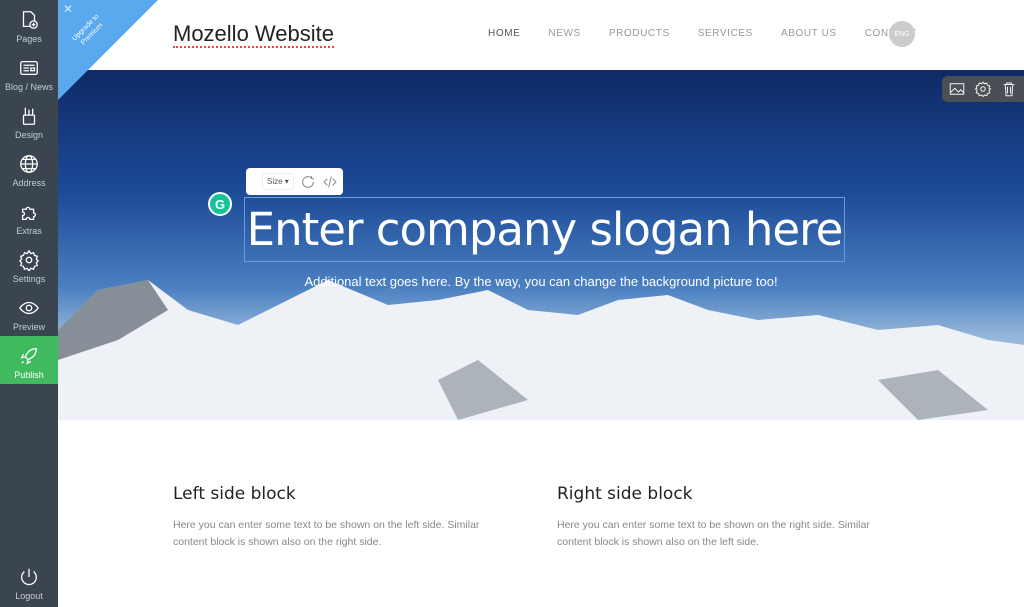  I want to click on block-title: Left side block, so click(234, 494).